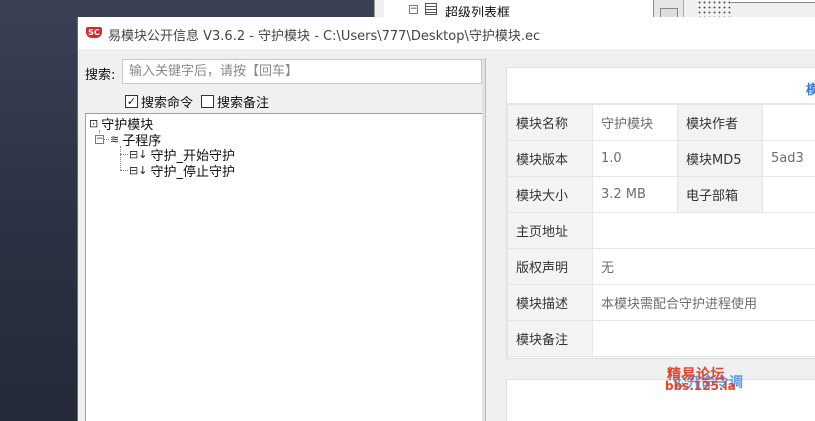 The height and width of the screenshot is (421, 815). Describe the element at coordinates (192, 172) in the screenshot. I see `tree-item-label: 守护_停止守护` at that location.